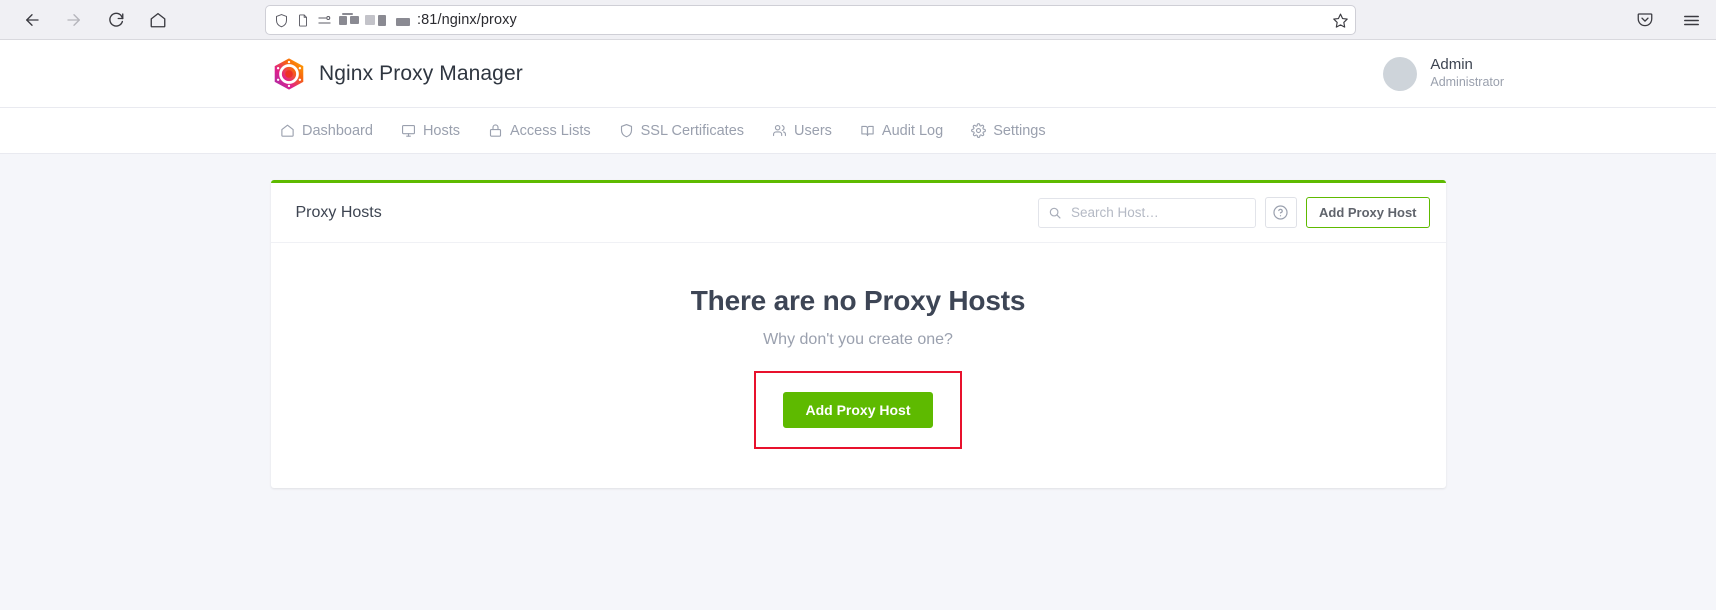 This screenshot has height=610, width=1716. I want to click on arrow-left-icon, so click(32, 19).